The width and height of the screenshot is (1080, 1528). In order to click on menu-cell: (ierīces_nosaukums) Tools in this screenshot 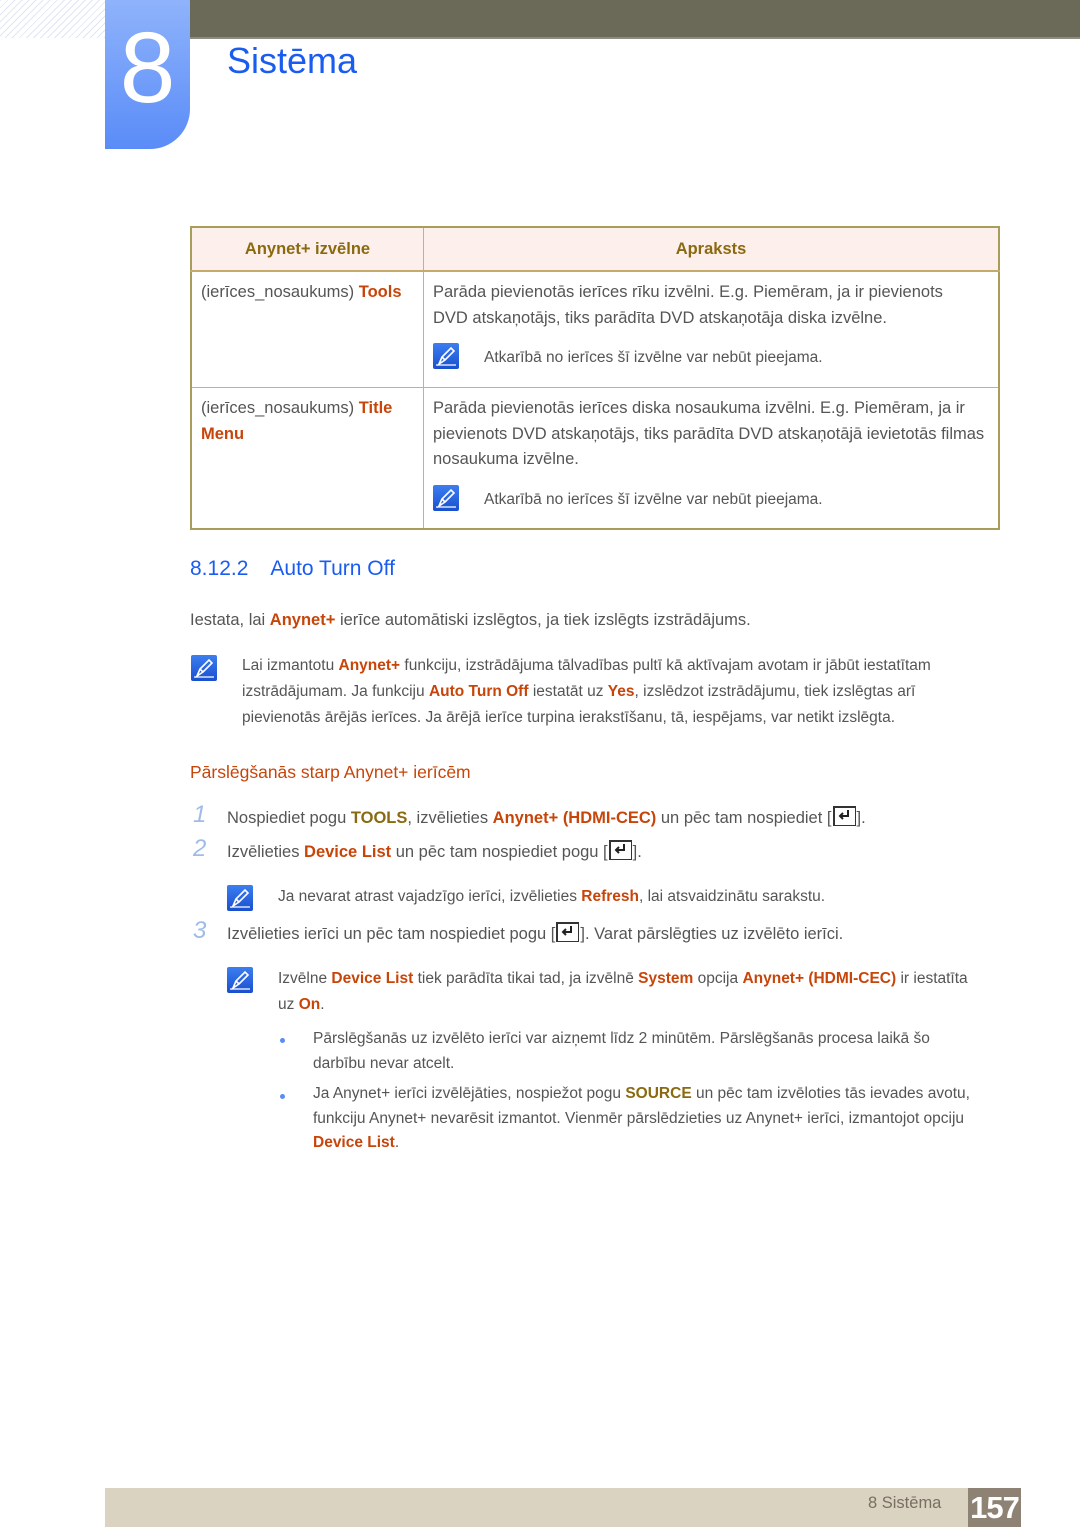, I will do `click(307, 329)`.